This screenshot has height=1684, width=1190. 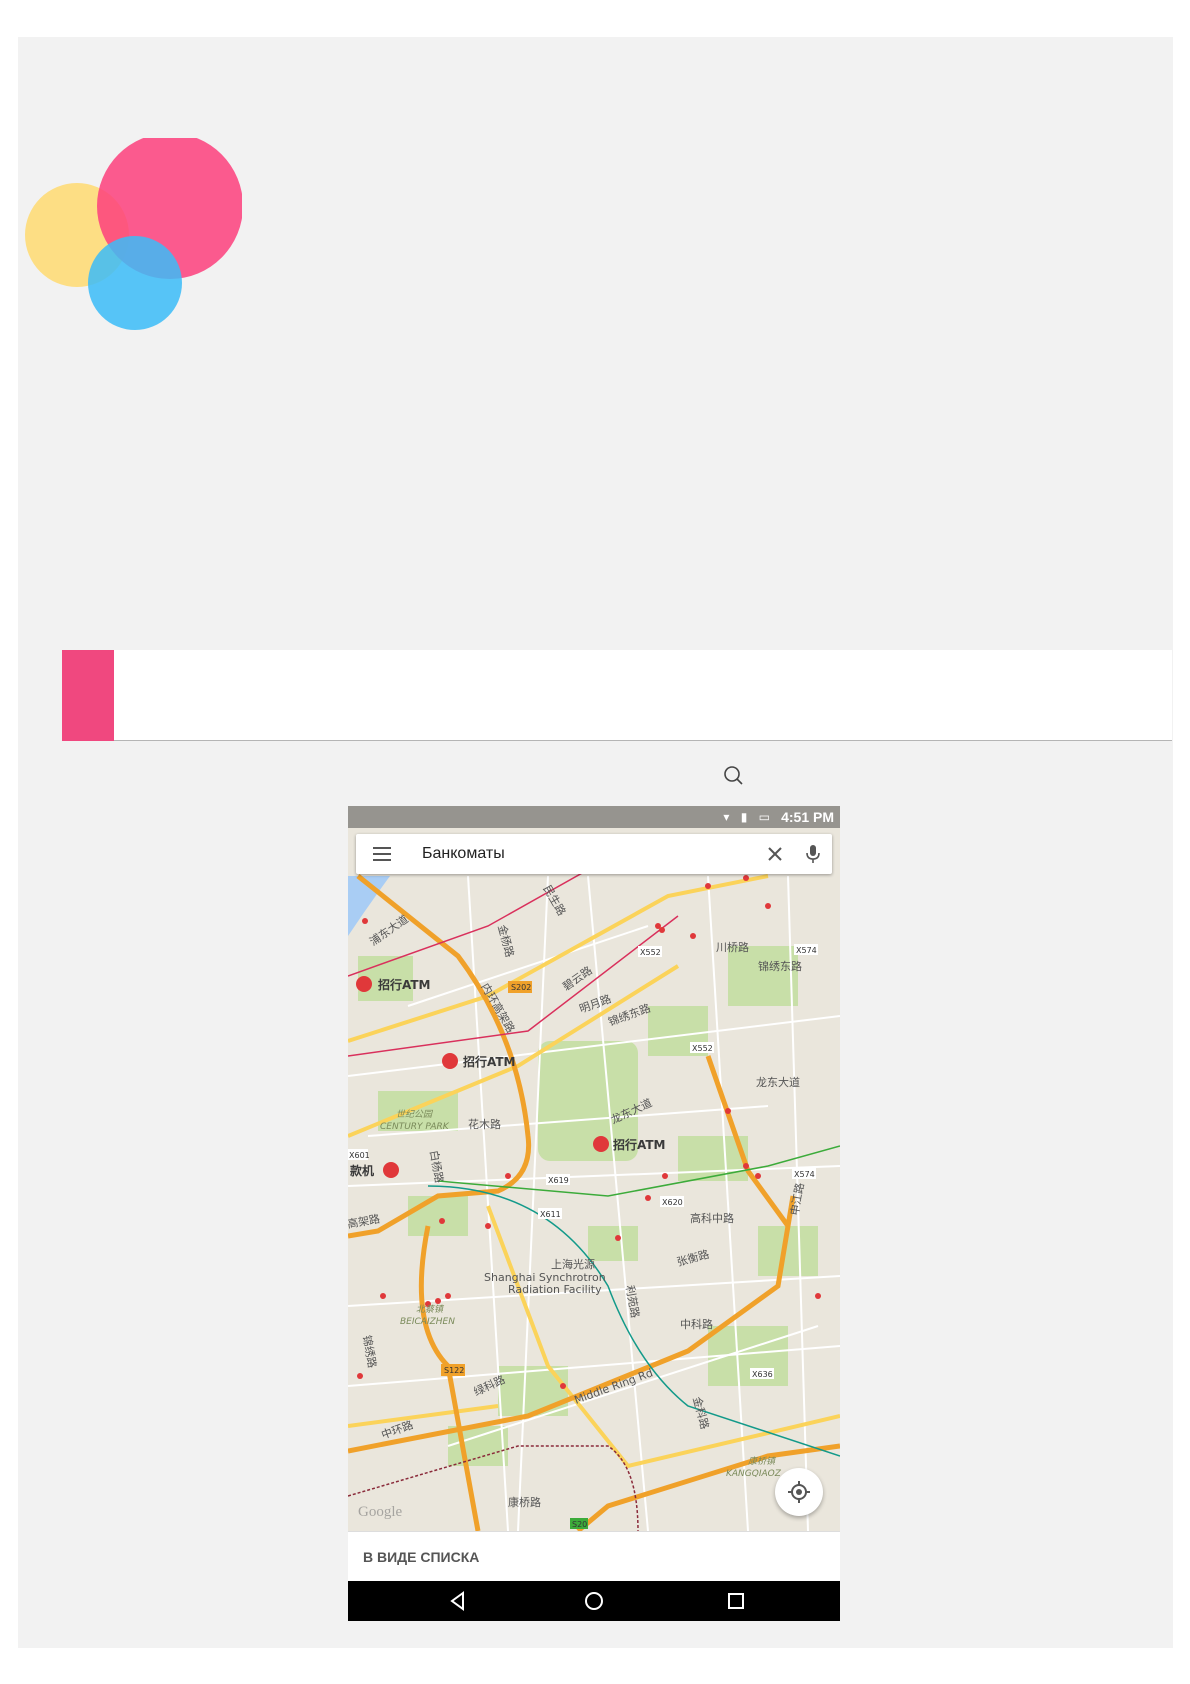 What do you see at coordinates (594, 854) in the screenshot?
I see `search-bar: Банкоматы` at bounding box center [594, 854].